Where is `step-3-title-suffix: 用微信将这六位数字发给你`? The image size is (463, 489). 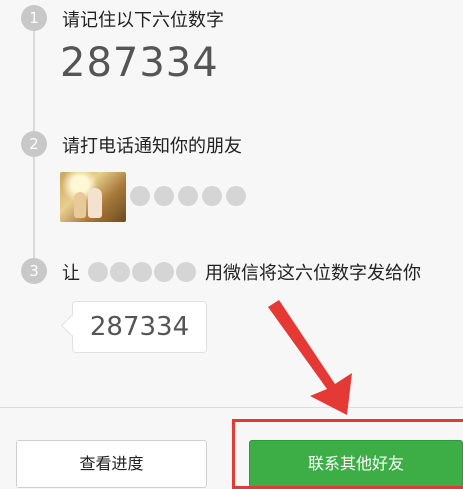 step-3-title-suffix: 用微信将这六位数字发给你 is located at coordinates (313, 273).